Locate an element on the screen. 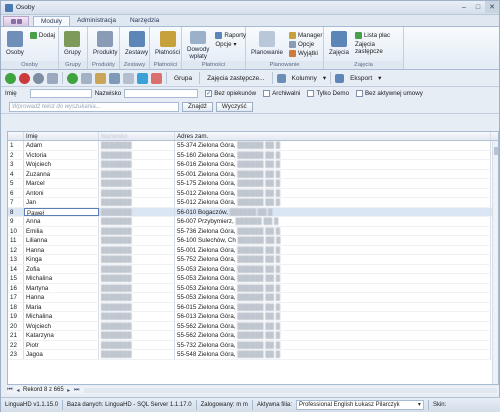 The image size is (500, 412). cell-adres: 56-015 Zielona Góra, ██████ ██ █ is located at coordinates (333, 306).